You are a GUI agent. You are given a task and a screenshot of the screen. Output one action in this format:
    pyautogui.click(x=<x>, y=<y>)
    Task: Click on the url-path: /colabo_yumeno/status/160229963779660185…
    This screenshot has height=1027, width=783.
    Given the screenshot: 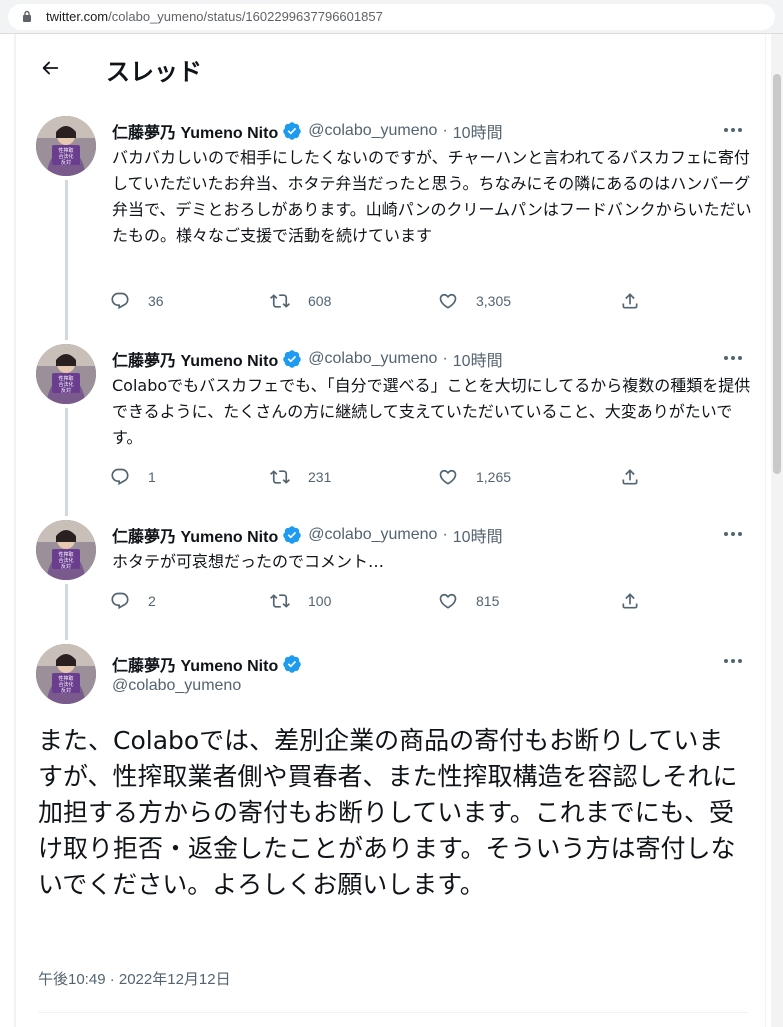 What is the action you would take?
    pyautogui.click(x=245, y=16)
    